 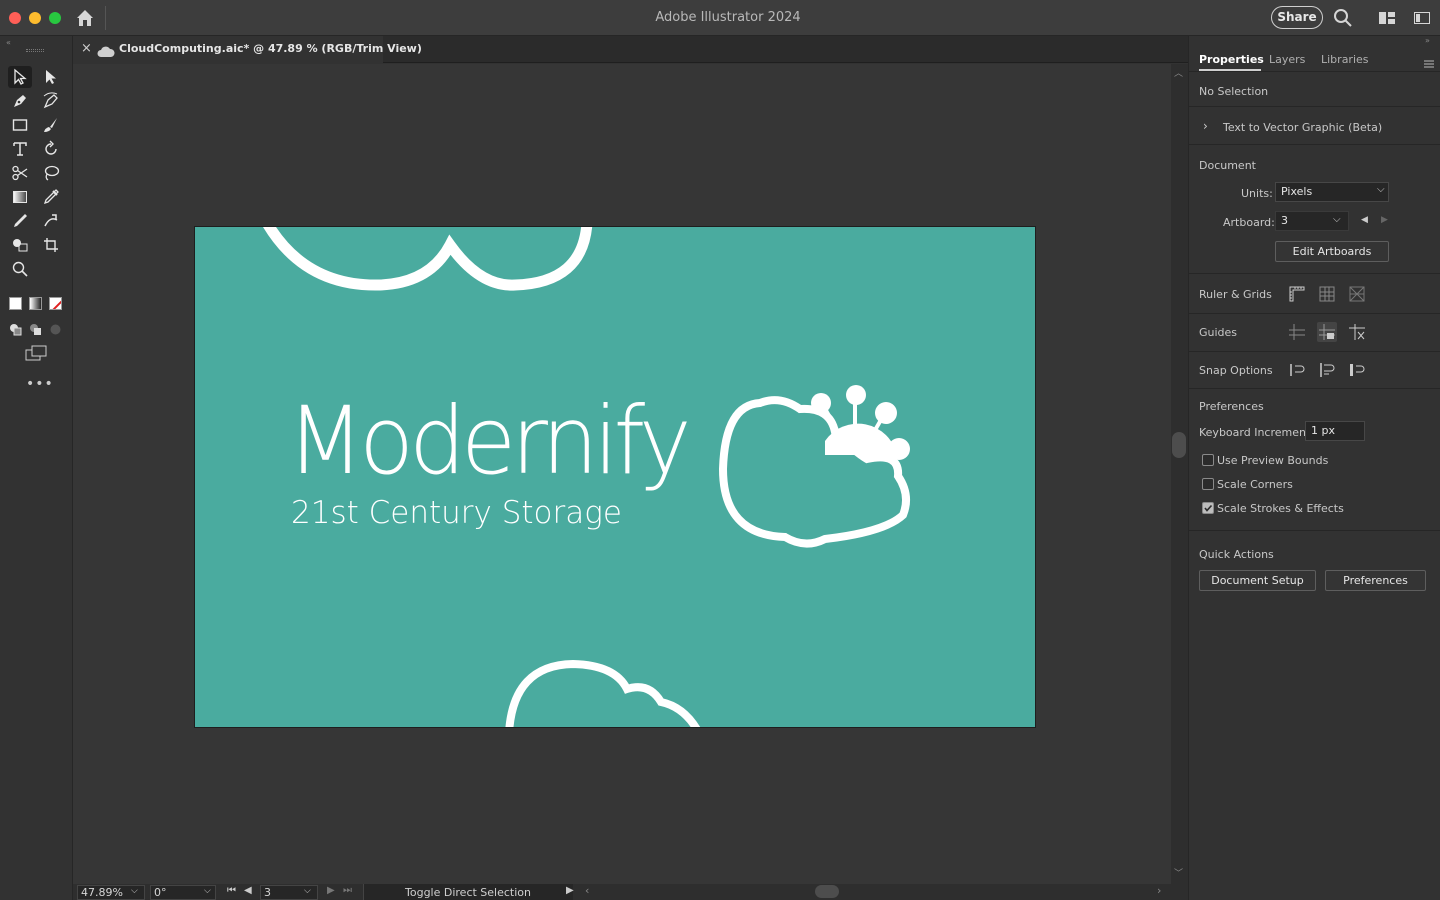 What do you see at coordinates (1178, 72) in the screenshot?
I see `scroll-up-icon: ︿` at bounding box center [1178, 72].